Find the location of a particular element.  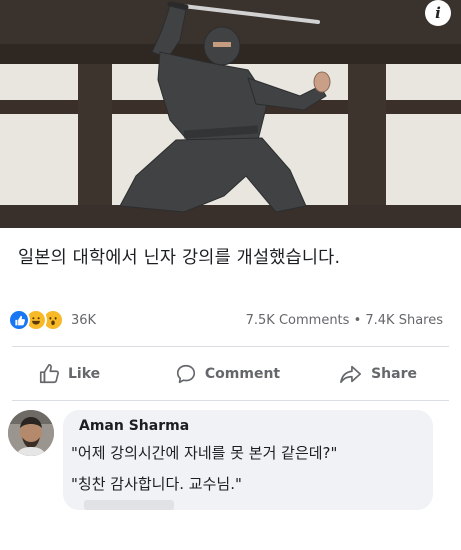

engagement-counts: 7.5K Comments • 7.4K Shares is located at coordinates (344, 320).